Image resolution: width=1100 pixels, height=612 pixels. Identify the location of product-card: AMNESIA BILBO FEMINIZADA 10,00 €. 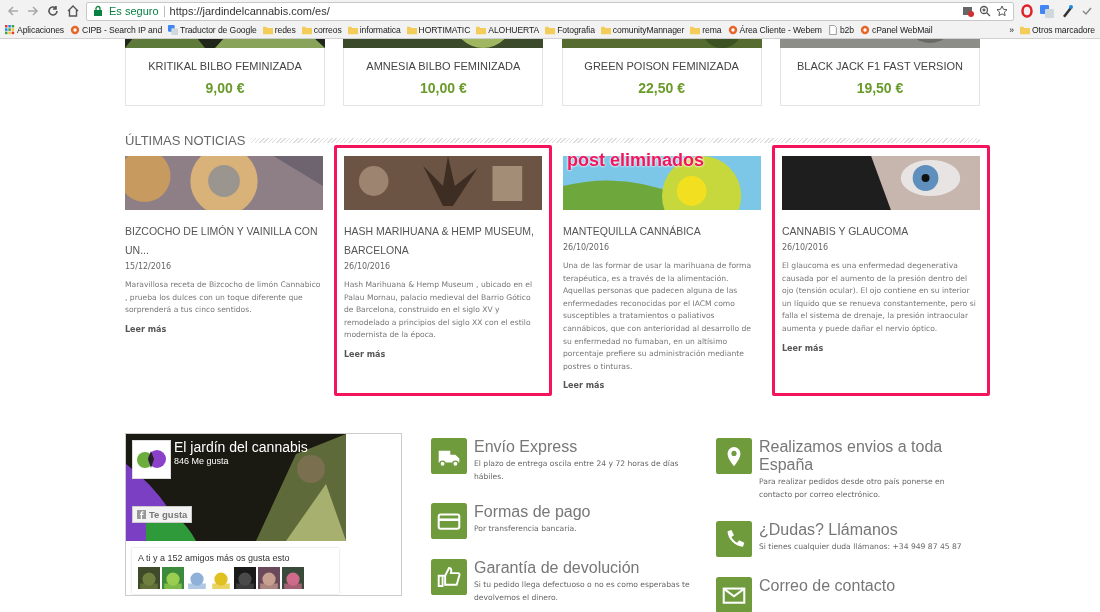
(443, 72).